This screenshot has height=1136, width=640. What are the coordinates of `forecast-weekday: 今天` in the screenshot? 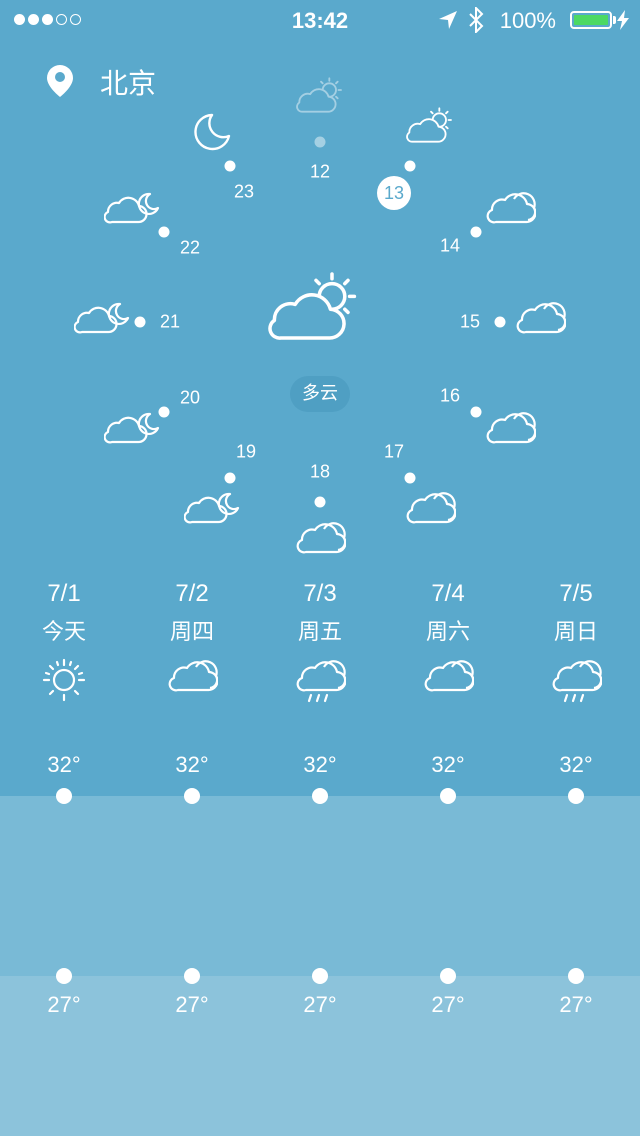 It's located at (63, 632).